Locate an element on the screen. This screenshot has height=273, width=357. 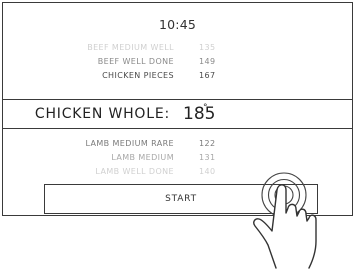
list-item: CHICKEN PIECES 167 is located at coordinates (177, 78).